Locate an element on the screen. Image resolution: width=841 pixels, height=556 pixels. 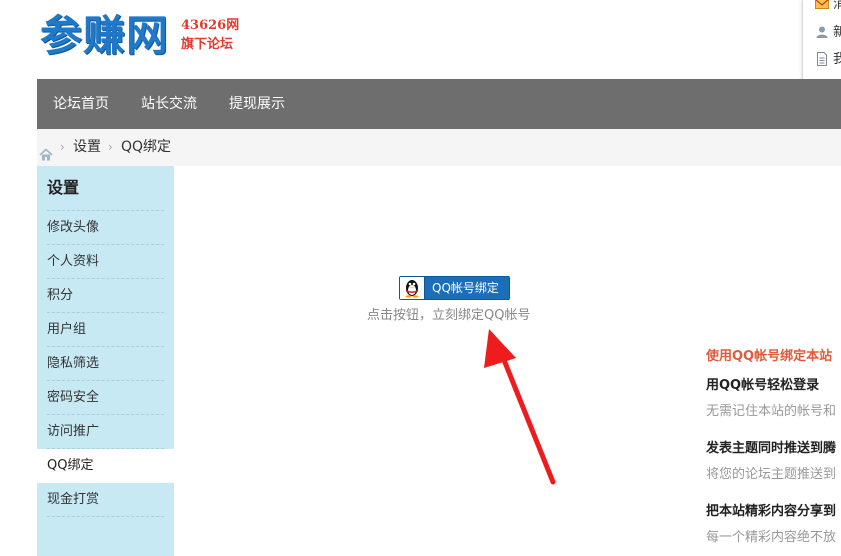
qq-penguin-icon is located at coordinates (412, 288).